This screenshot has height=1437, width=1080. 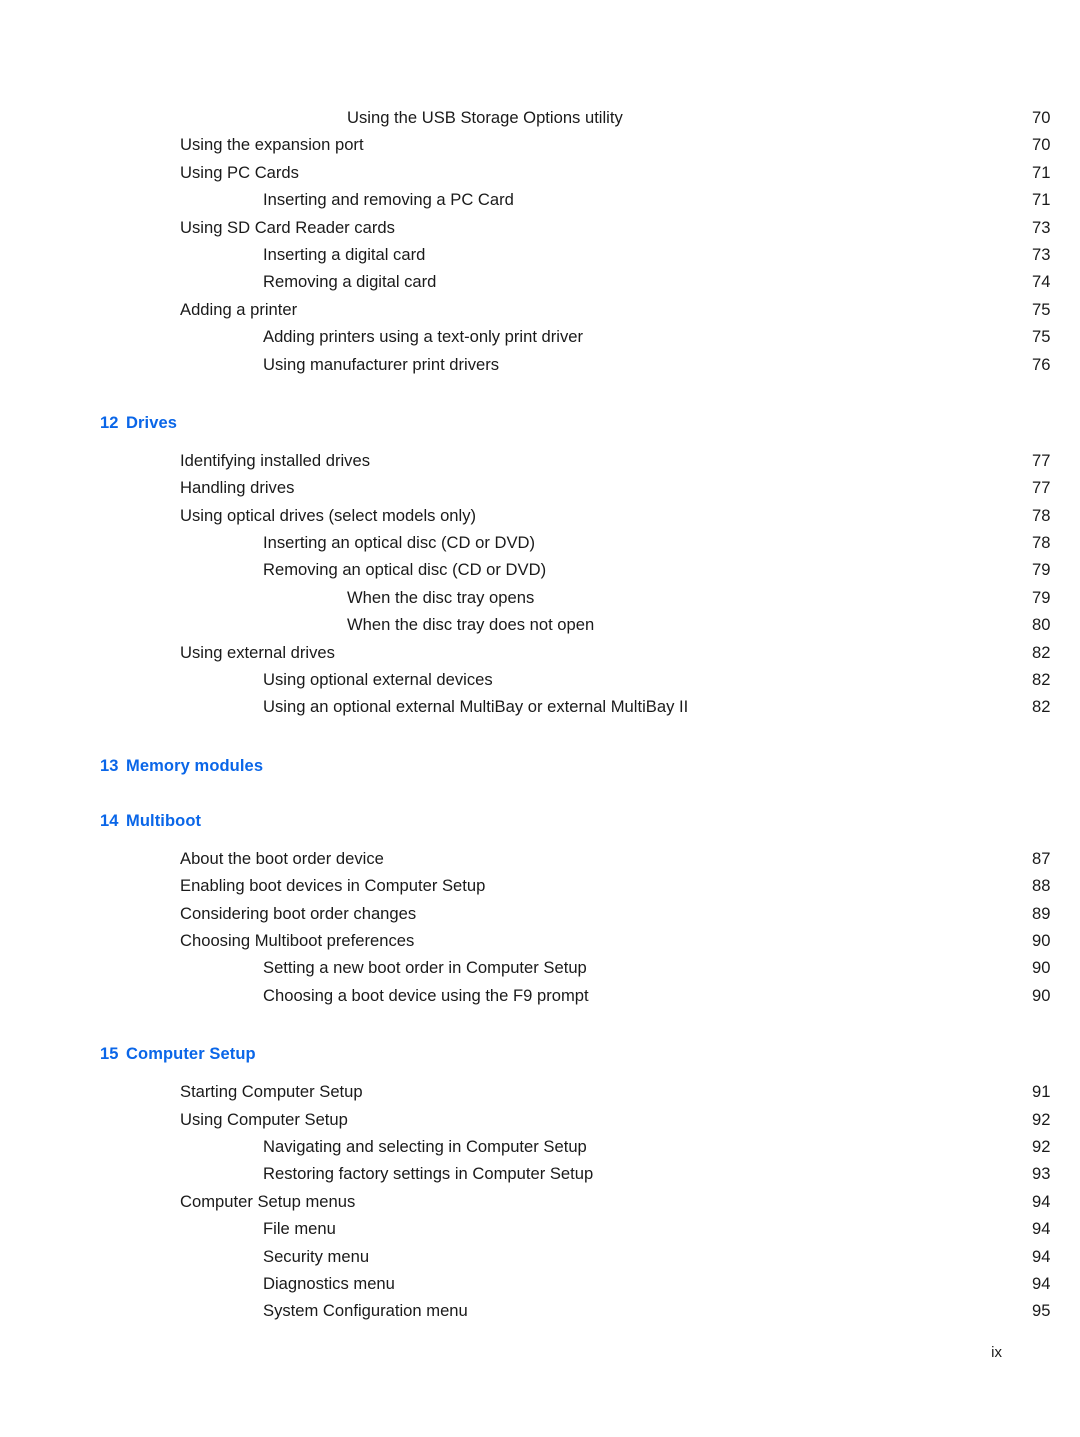 I want to click on toc-entry: Starting Computer Setup 91, so click(x=540, y=1091).